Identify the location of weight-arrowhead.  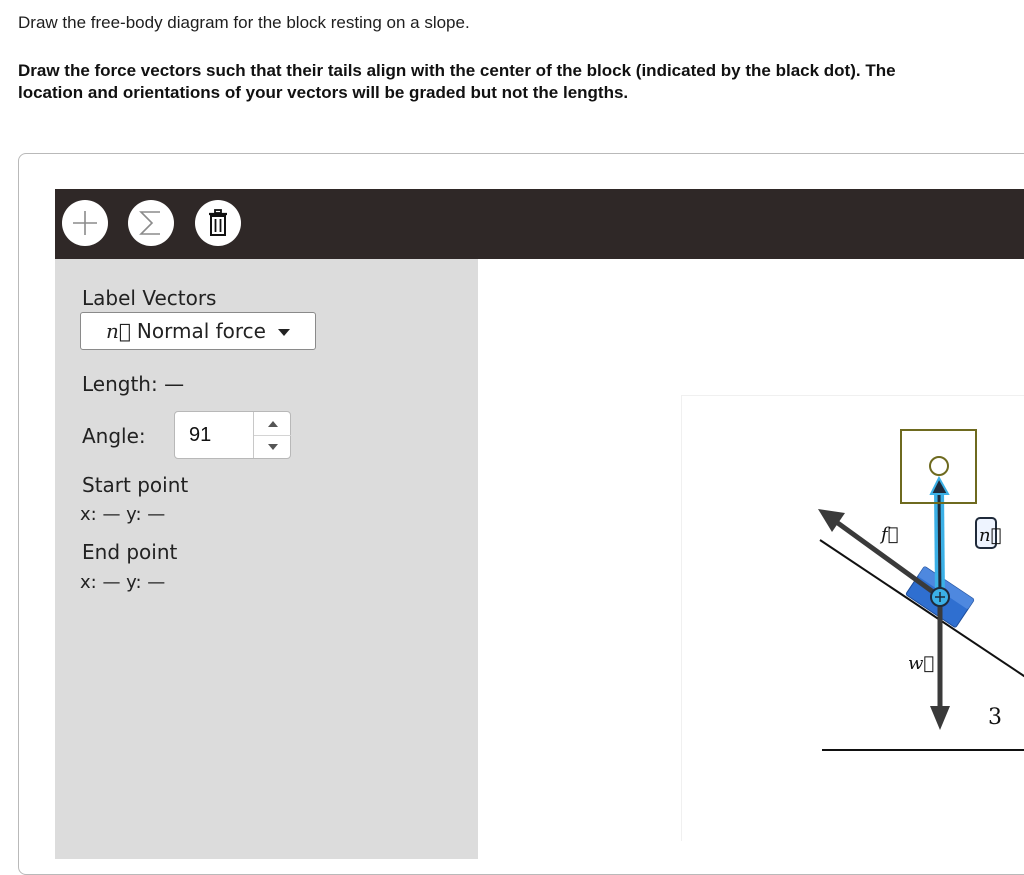
(940, 718).